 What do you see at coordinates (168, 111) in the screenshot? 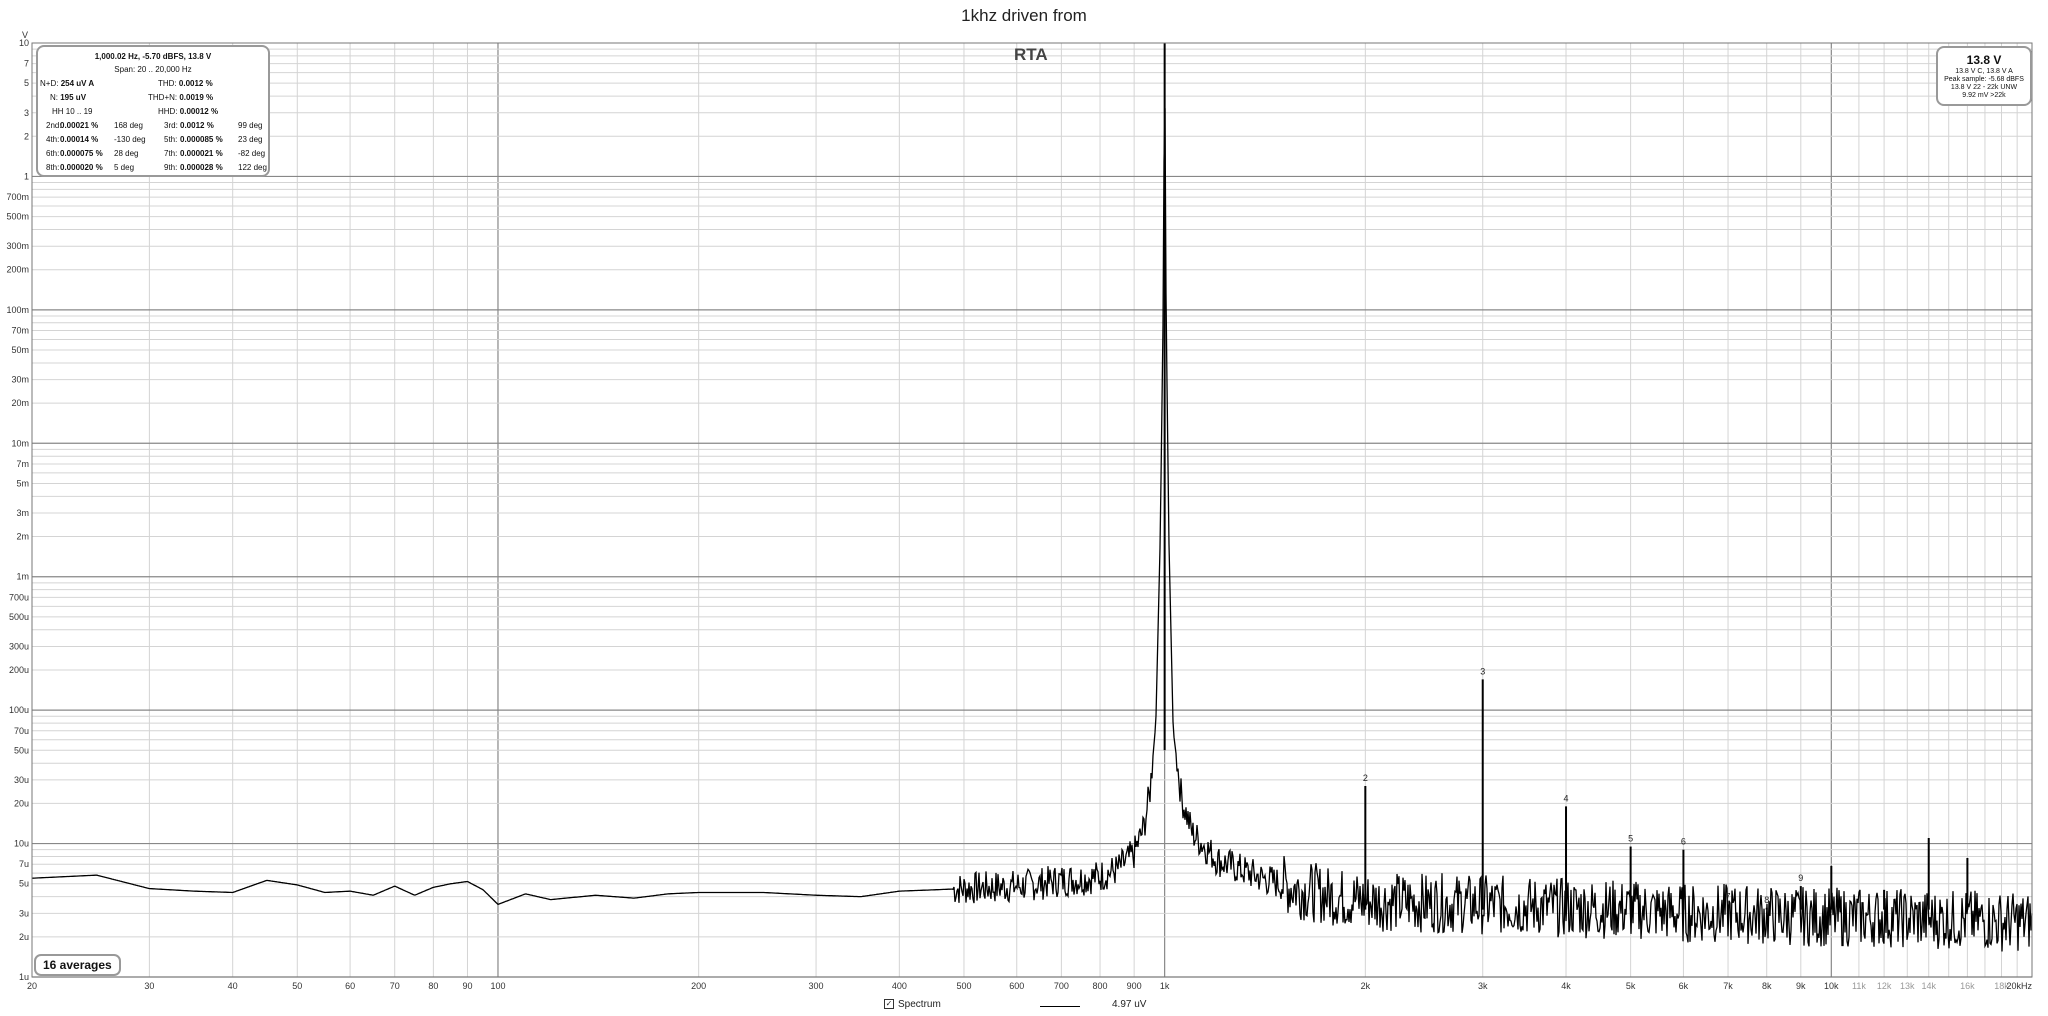
I see `hhd-label: HHD:` at bounding box center [168, 111].